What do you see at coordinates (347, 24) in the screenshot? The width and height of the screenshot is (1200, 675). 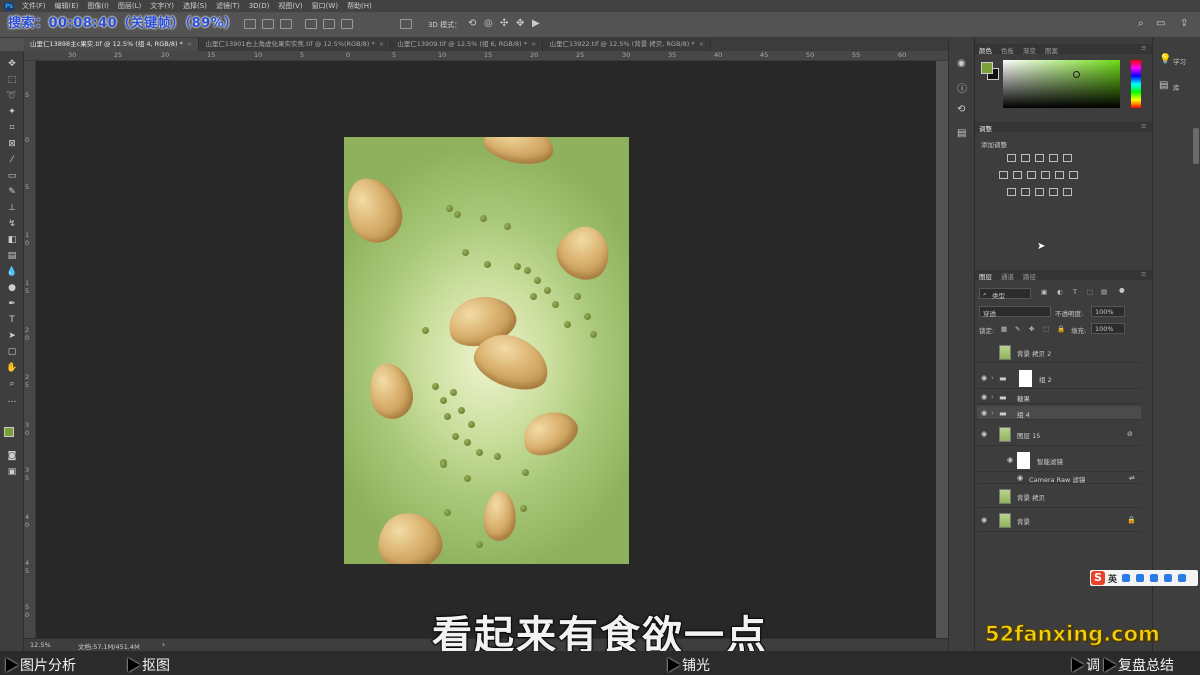 I see `align-bottom-icon` at bounding box center [347, 24].